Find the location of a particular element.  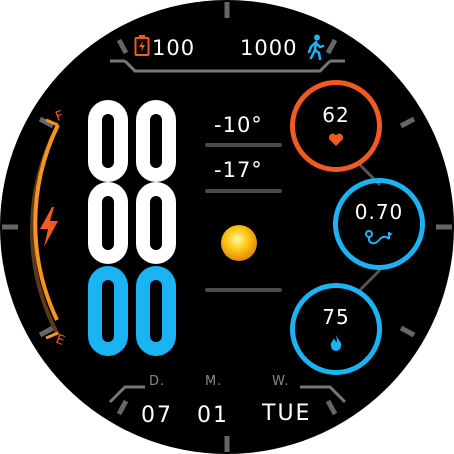

date-month: 01 is located at coordinates (213, 415).